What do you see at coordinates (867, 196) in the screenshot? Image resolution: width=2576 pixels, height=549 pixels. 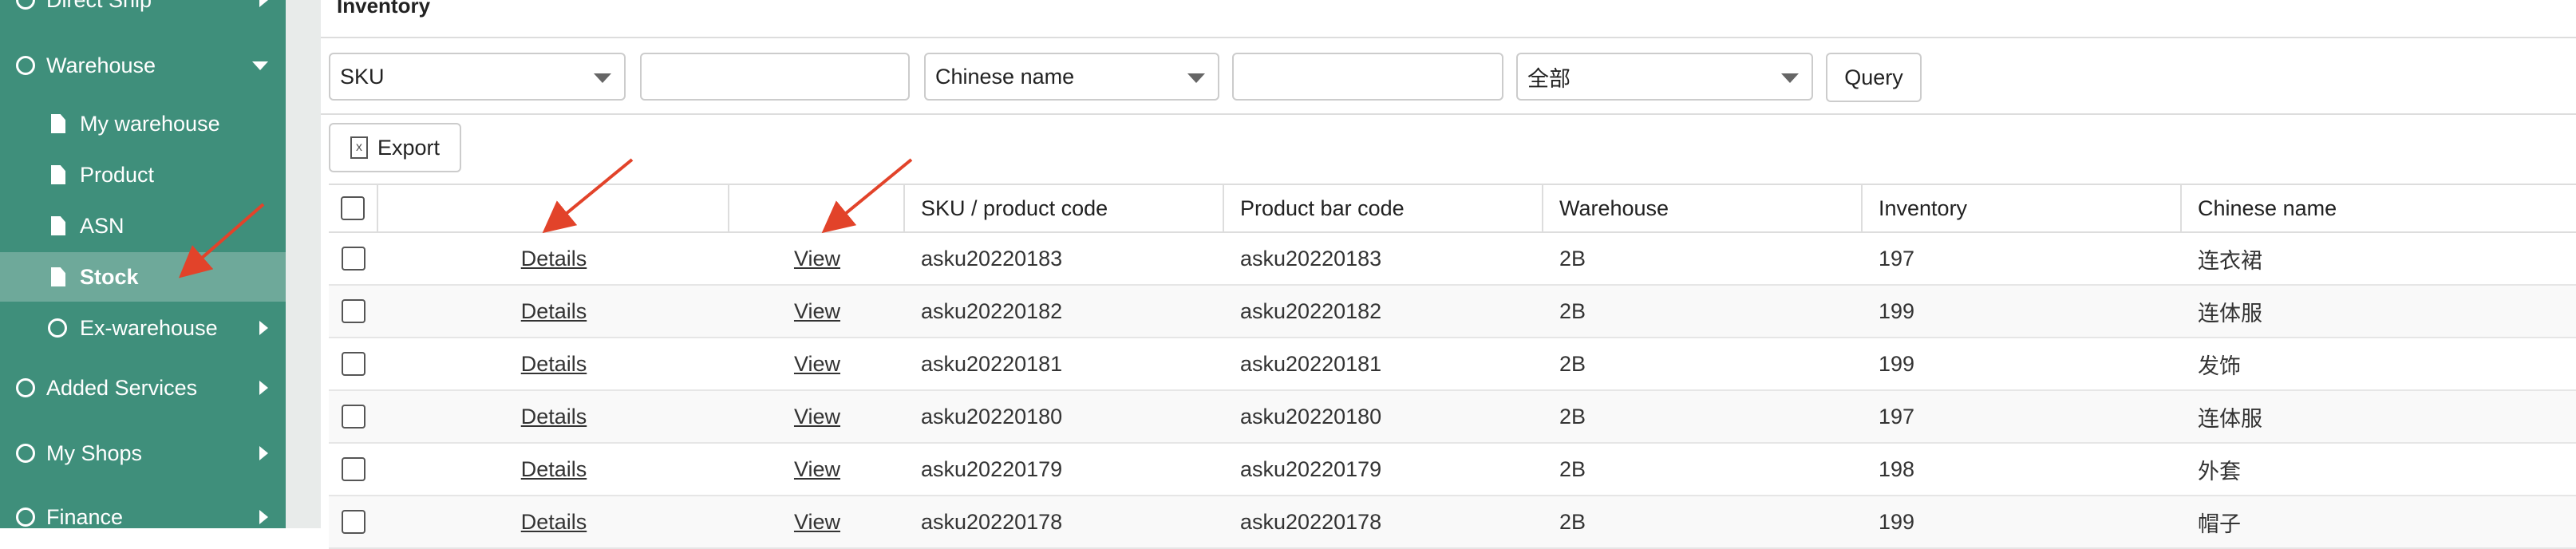 I see `arrow-to-view` at bounding box center [867, 196].